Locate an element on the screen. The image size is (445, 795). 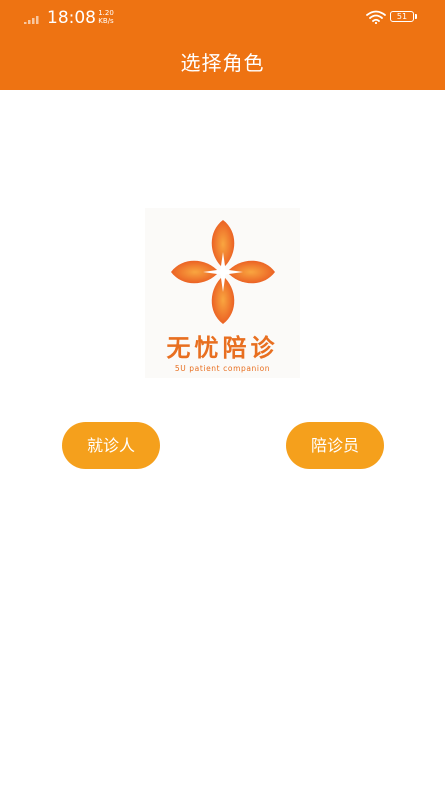
page-title: 选择角色 is located at coordinates (222, 63).